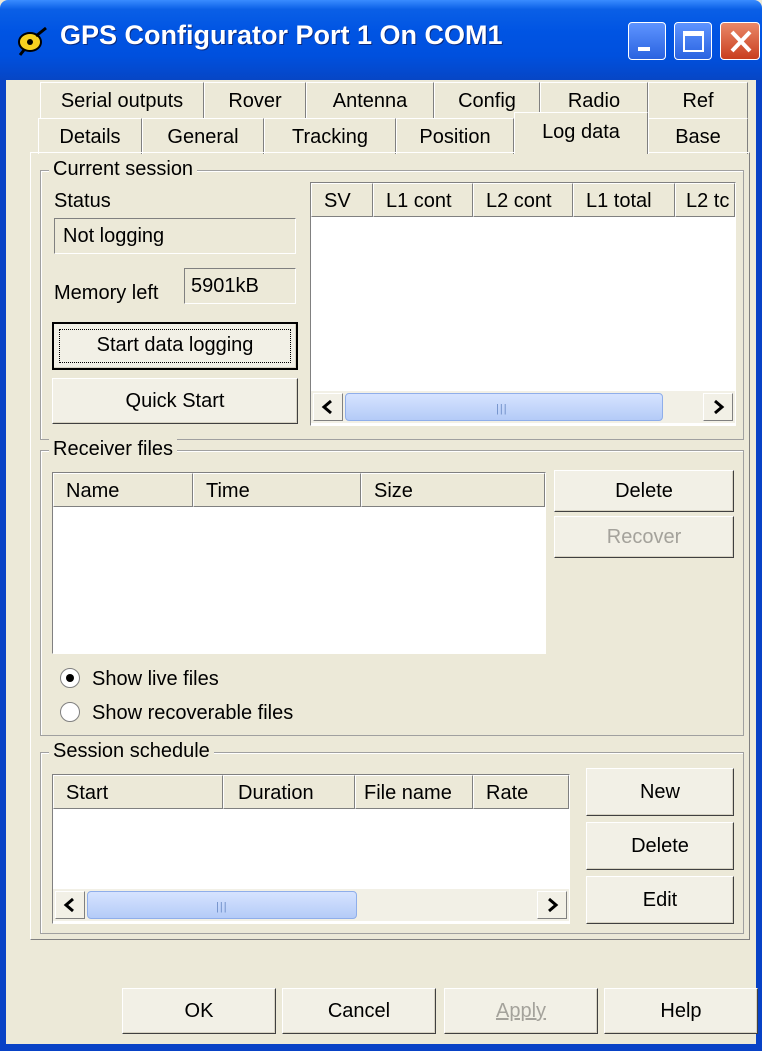 The width and height of the screenshot is (762, 1051). I want to click on column-l2-cont: L2 cont, so click(523, 200).